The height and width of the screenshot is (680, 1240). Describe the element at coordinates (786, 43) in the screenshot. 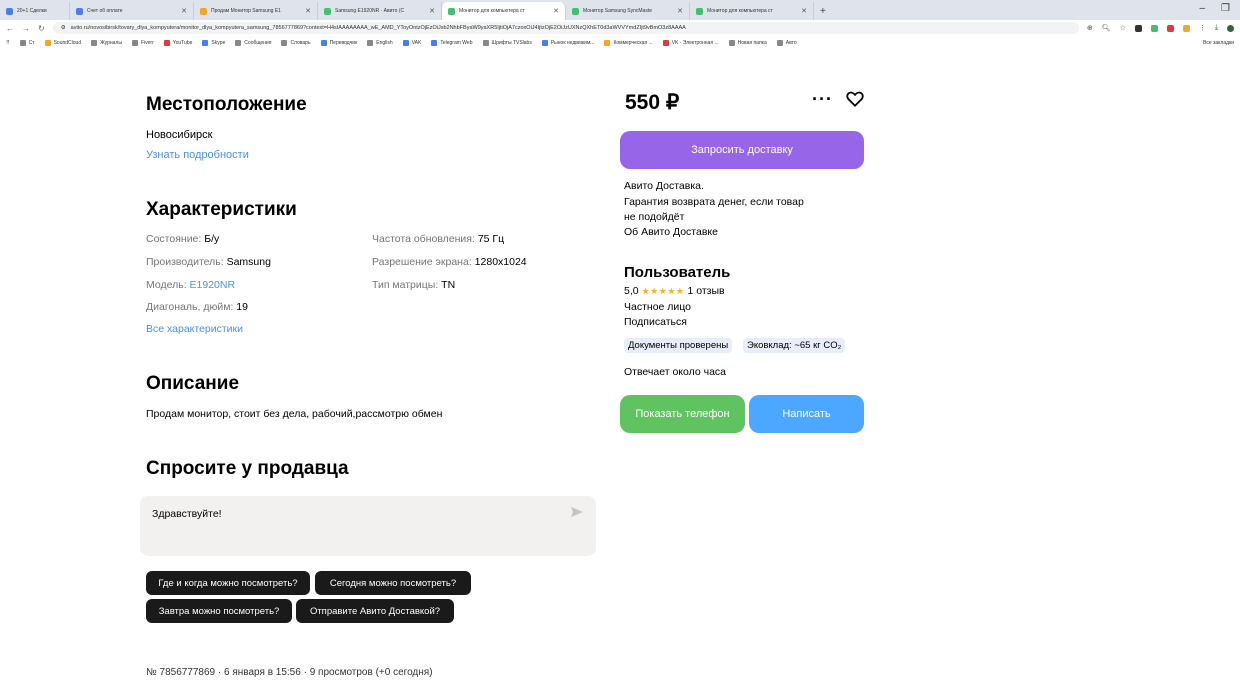

I see `bookmark-item: Авто` at that location.